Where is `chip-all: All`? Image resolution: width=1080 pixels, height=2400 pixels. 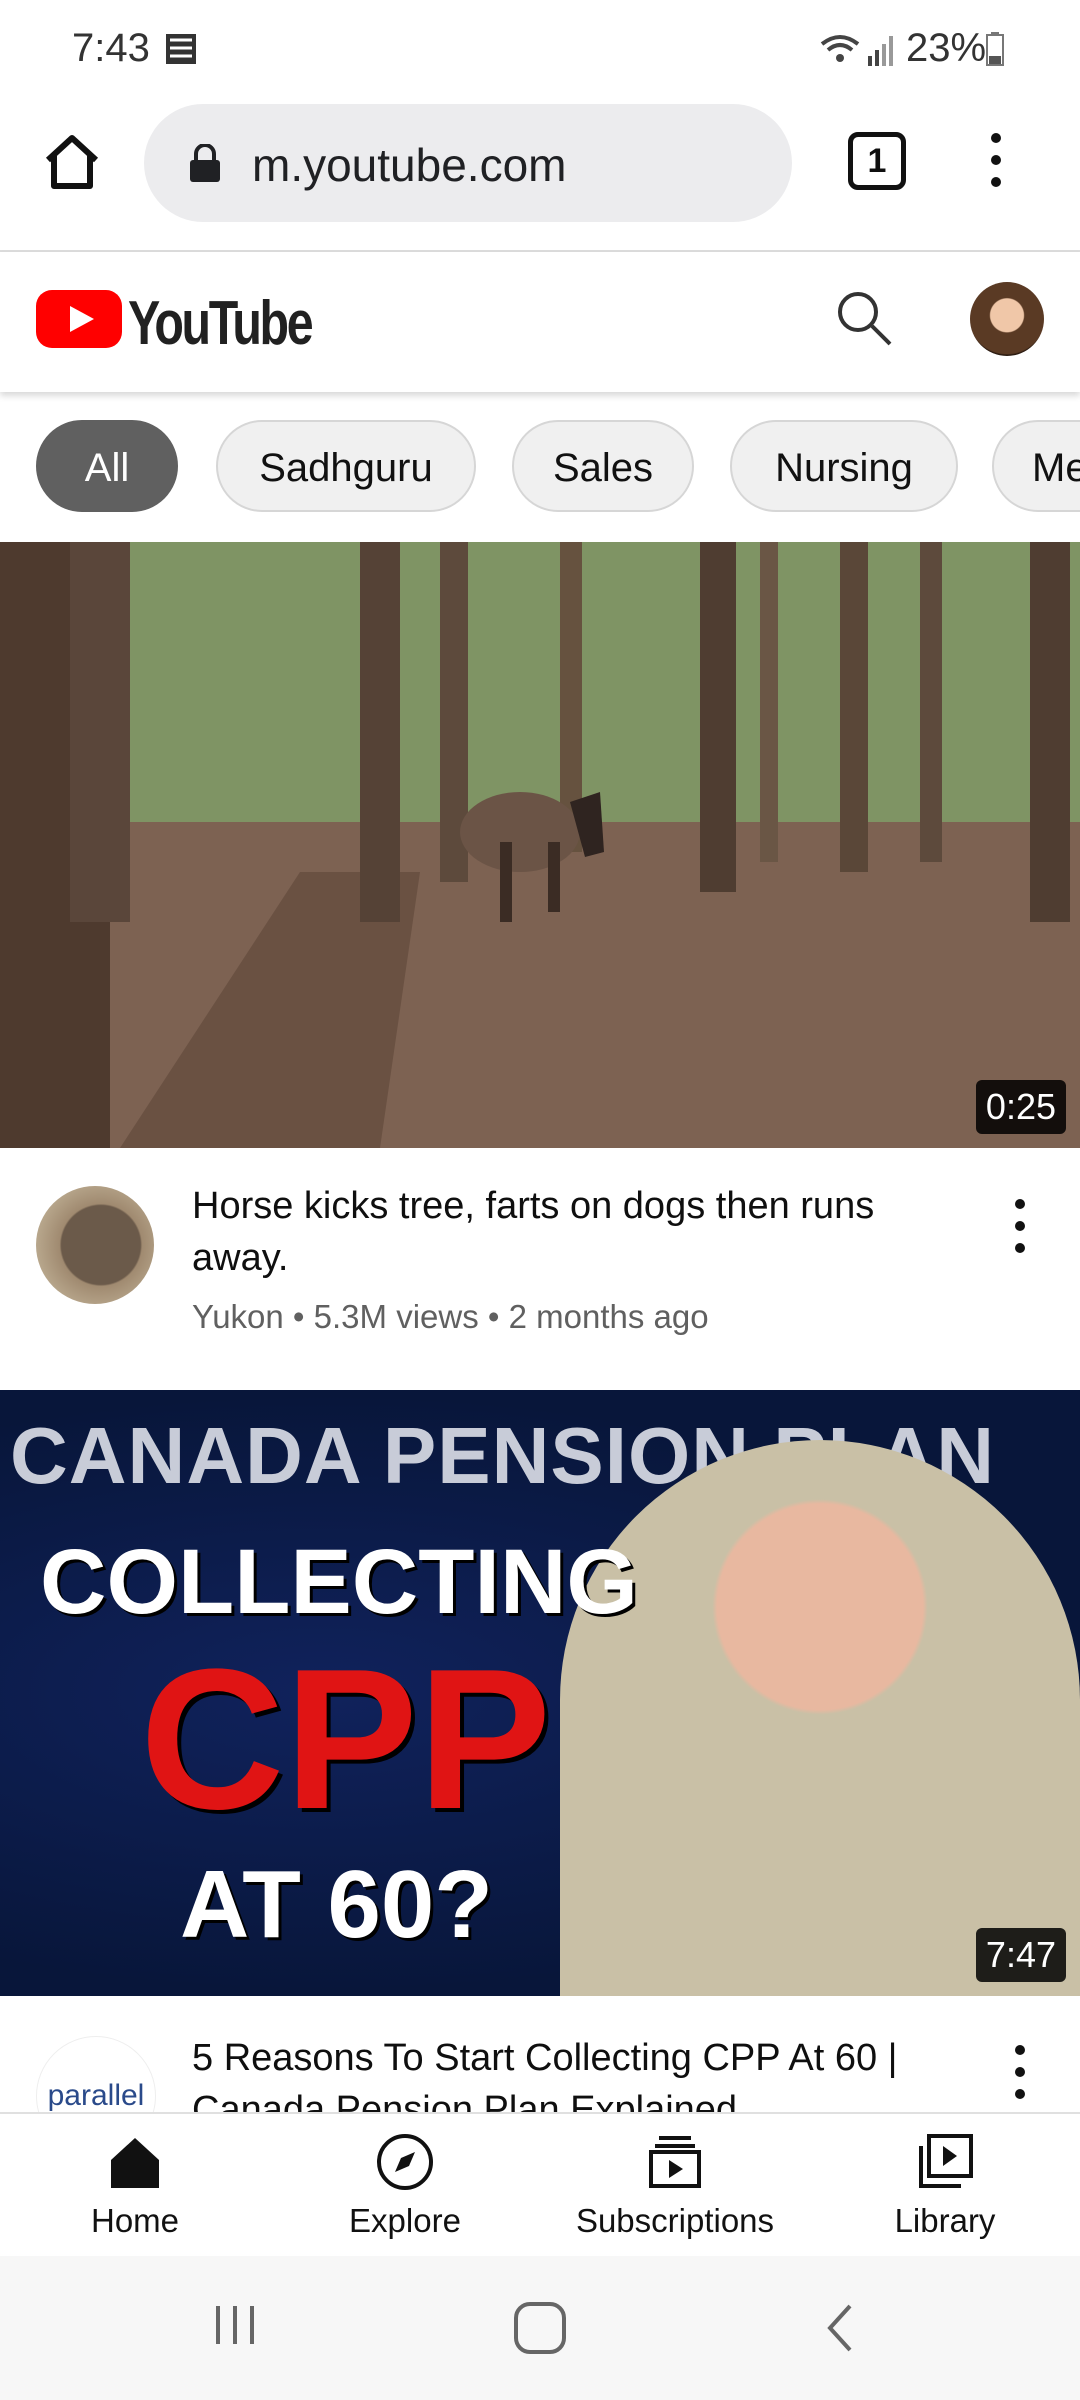
chip-all: All is located at coordinates (107, 466).